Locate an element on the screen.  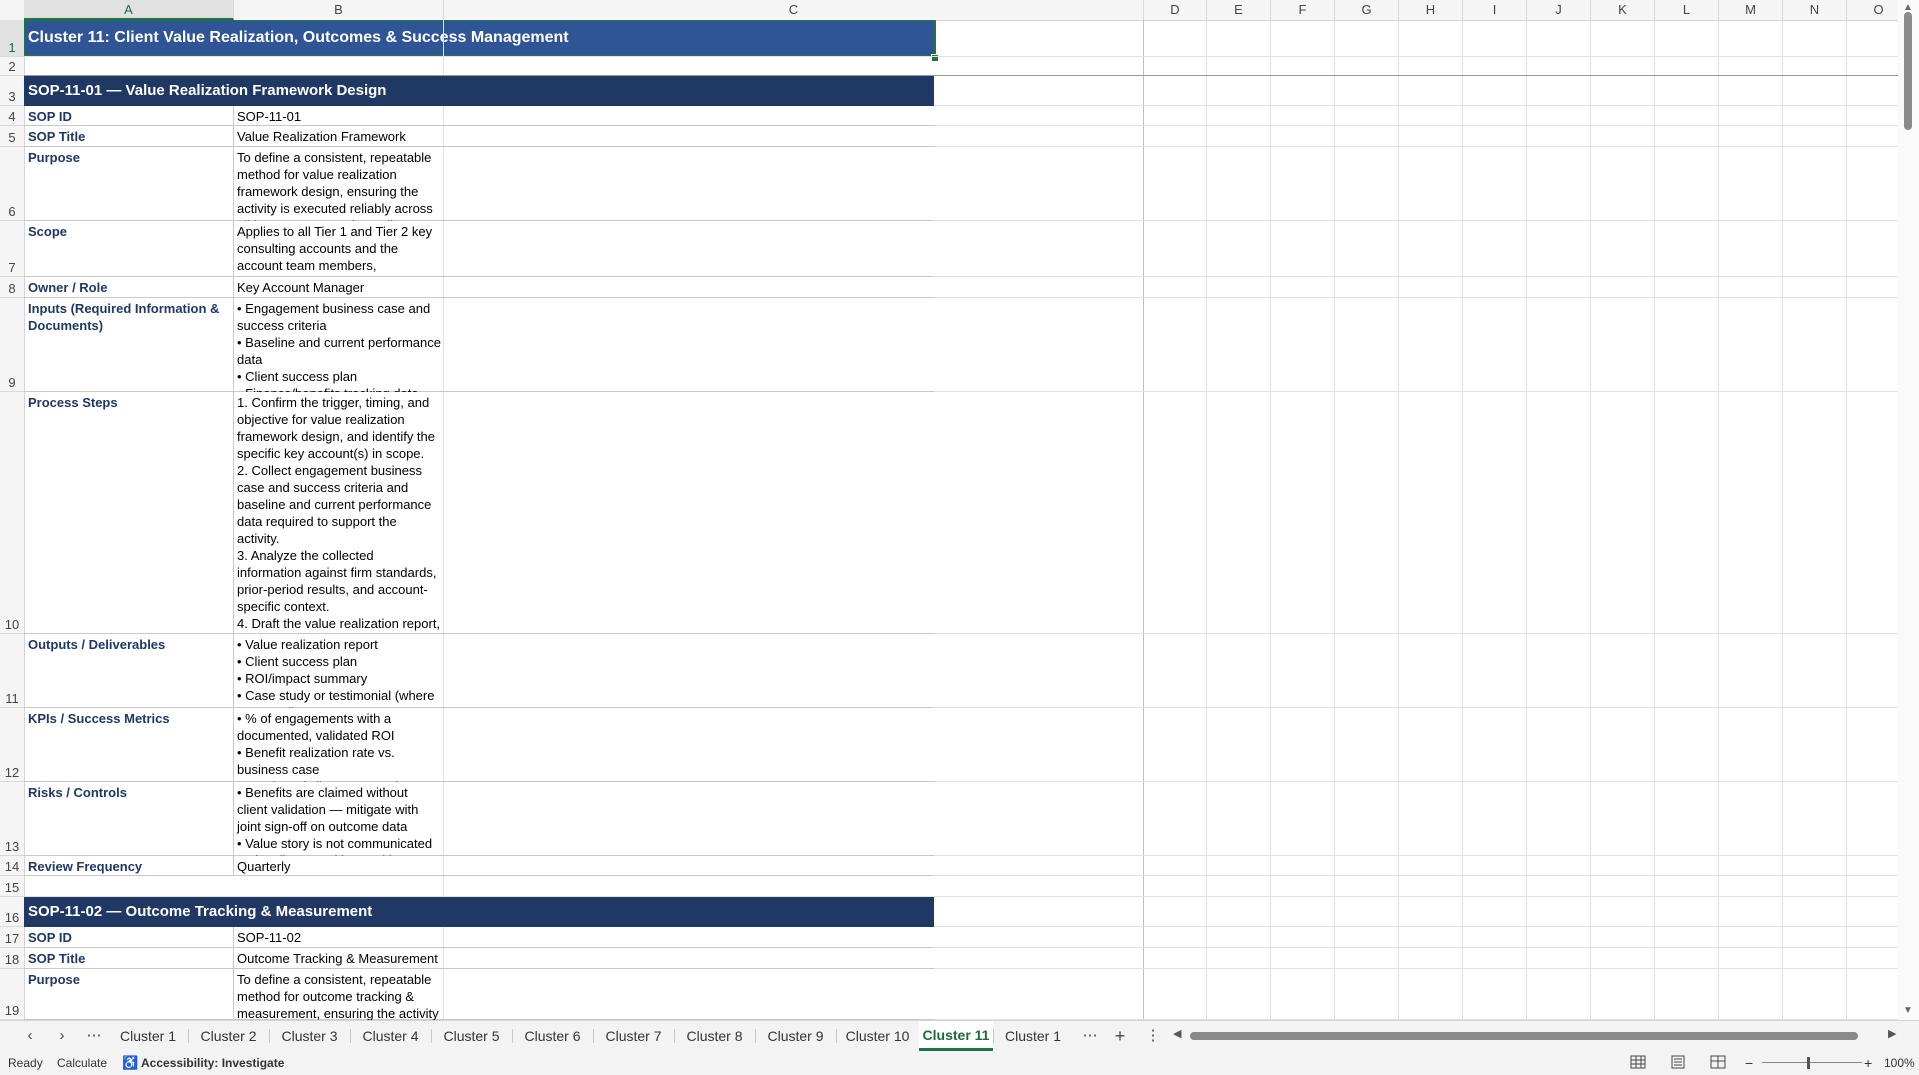
horizontal-scrollbar: ◀ ▶ is located at coordinates (1535, 1035).